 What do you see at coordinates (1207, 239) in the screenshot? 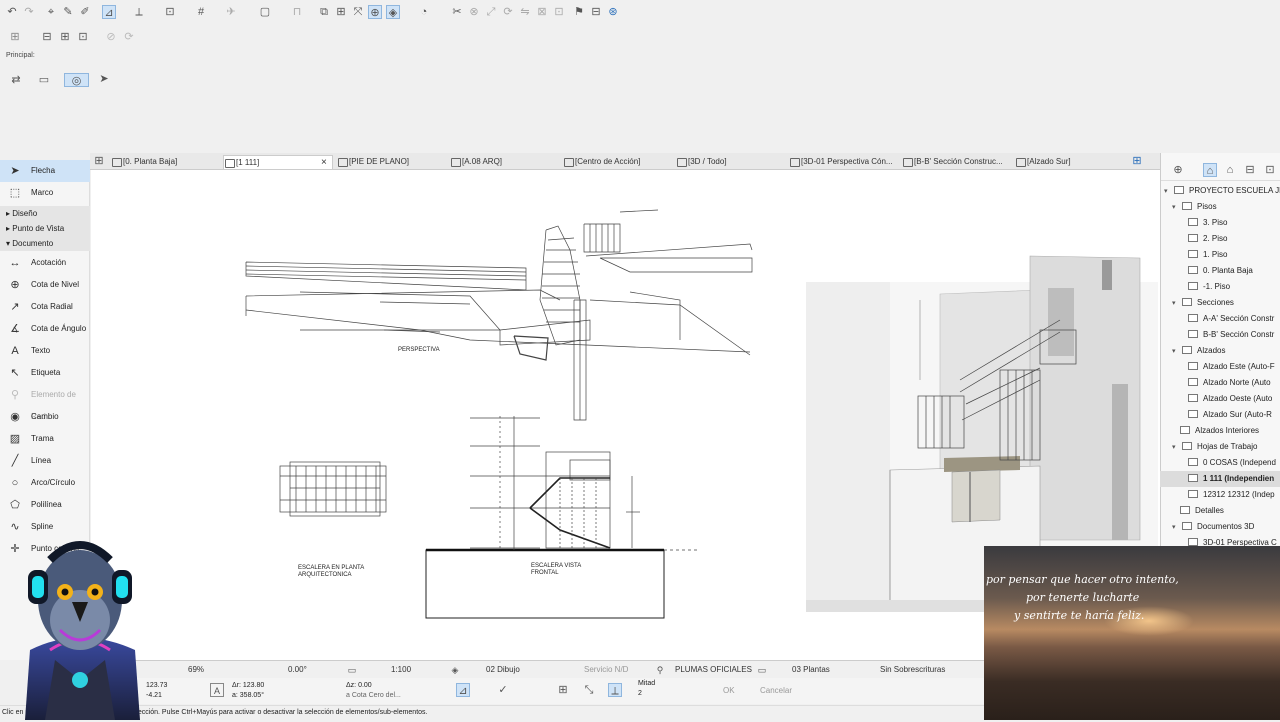
I see `nav-item-2-piso: 2. Piso` at bounding box center [1207, 239].